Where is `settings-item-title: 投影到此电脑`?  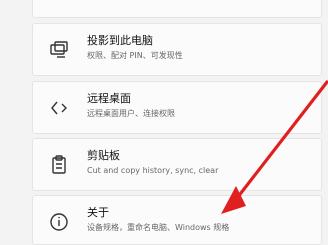
settings-item-title: 投影到此电脑 is located at coordinates (120, 40).